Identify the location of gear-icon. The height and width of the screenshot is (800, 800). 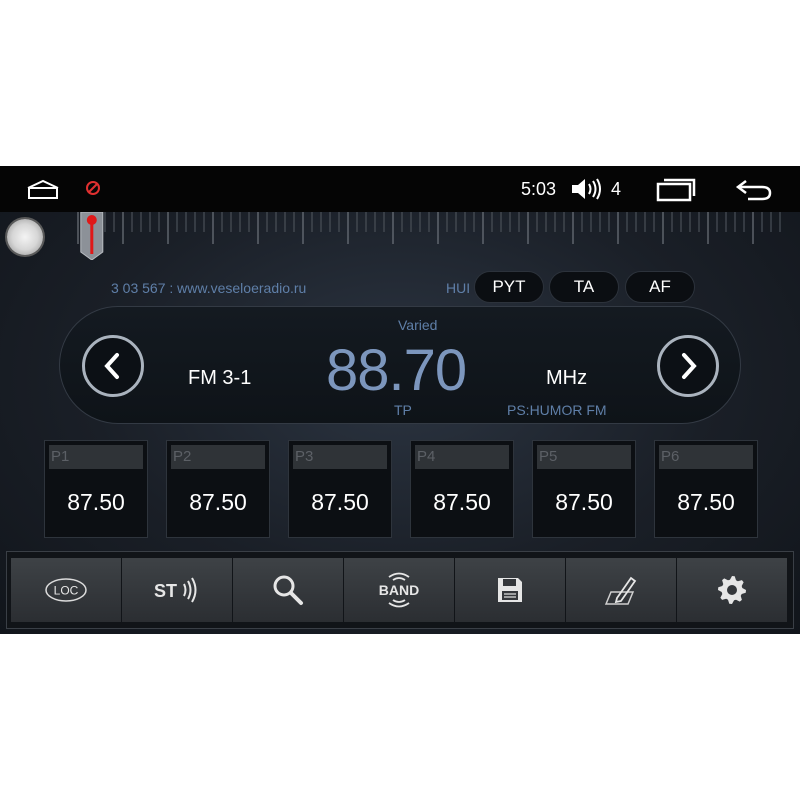
(732, 590).